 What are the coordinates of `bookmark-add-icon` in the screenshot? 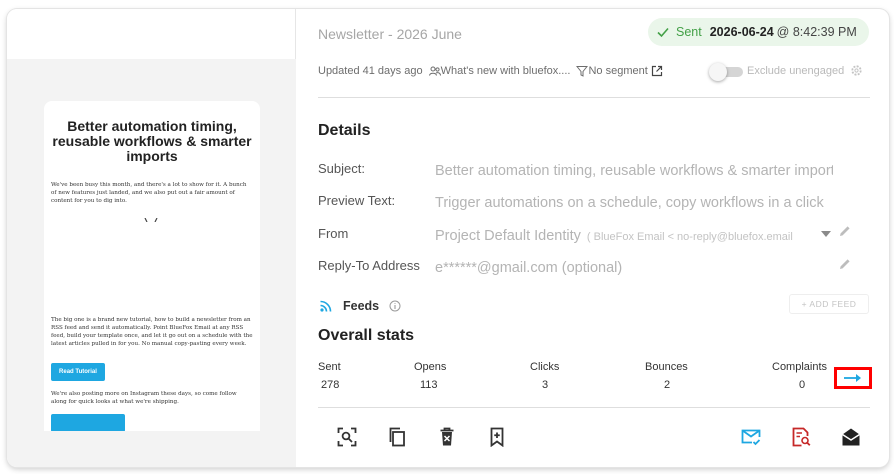 It's located at (497, 437).